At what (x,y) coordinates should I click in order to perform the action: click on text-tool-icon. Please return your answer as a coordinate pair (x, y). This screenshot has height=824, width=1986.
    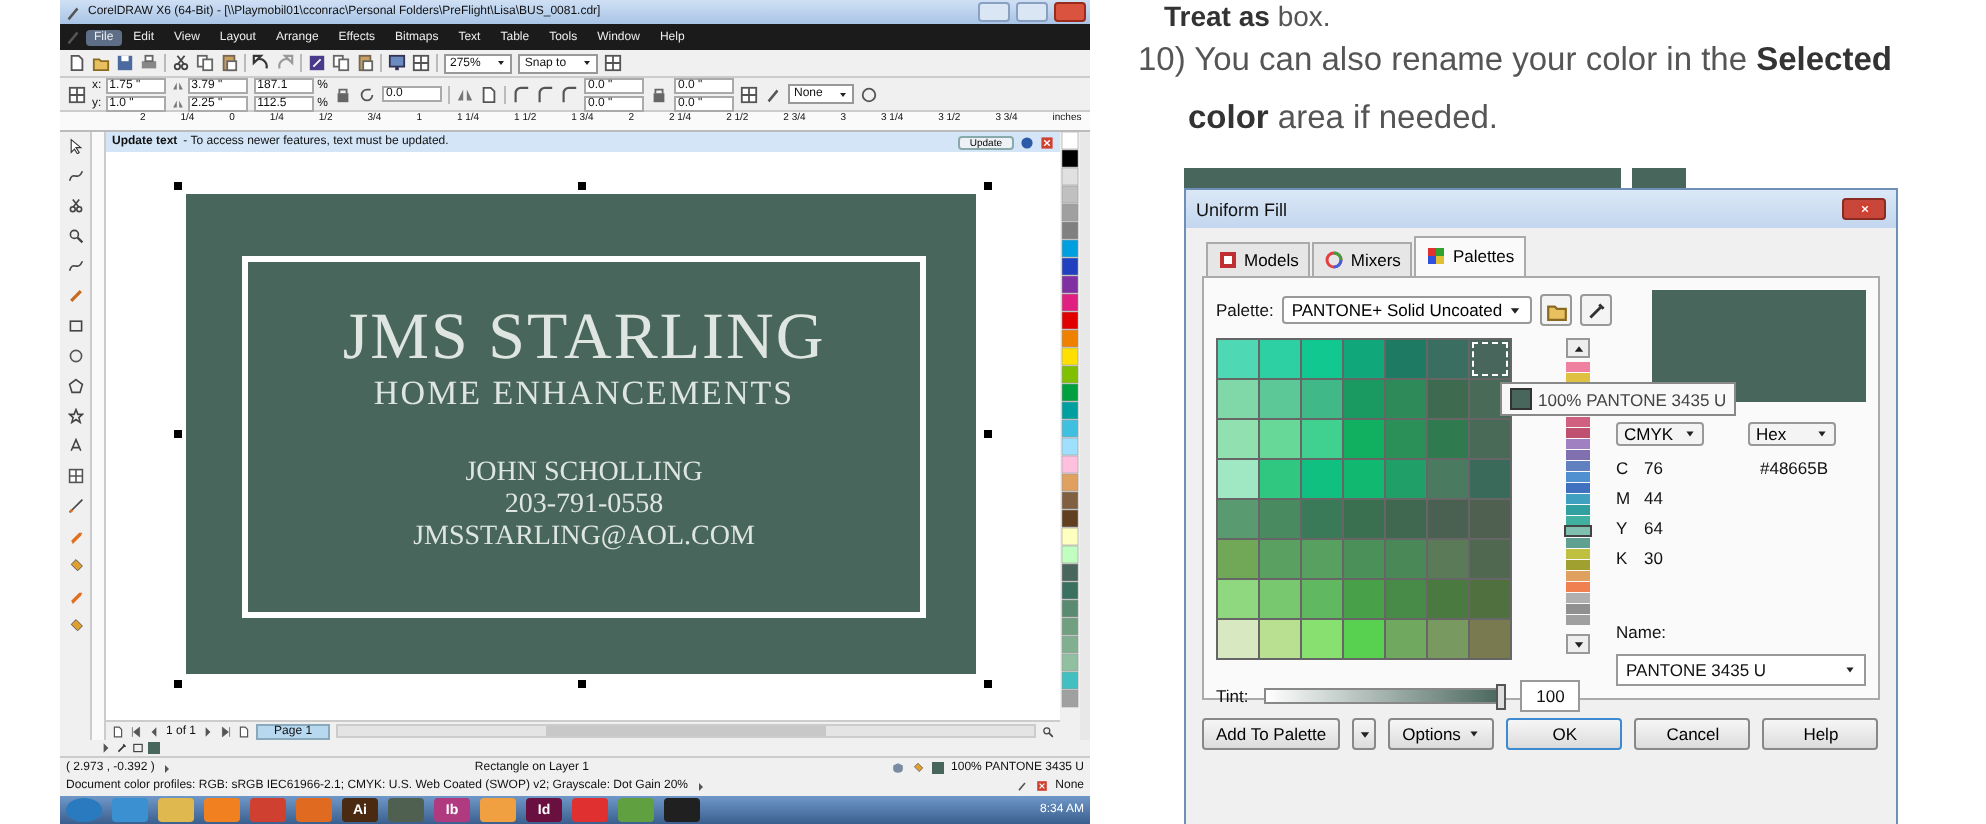
    Looking at the image, I should click on (75, 446).